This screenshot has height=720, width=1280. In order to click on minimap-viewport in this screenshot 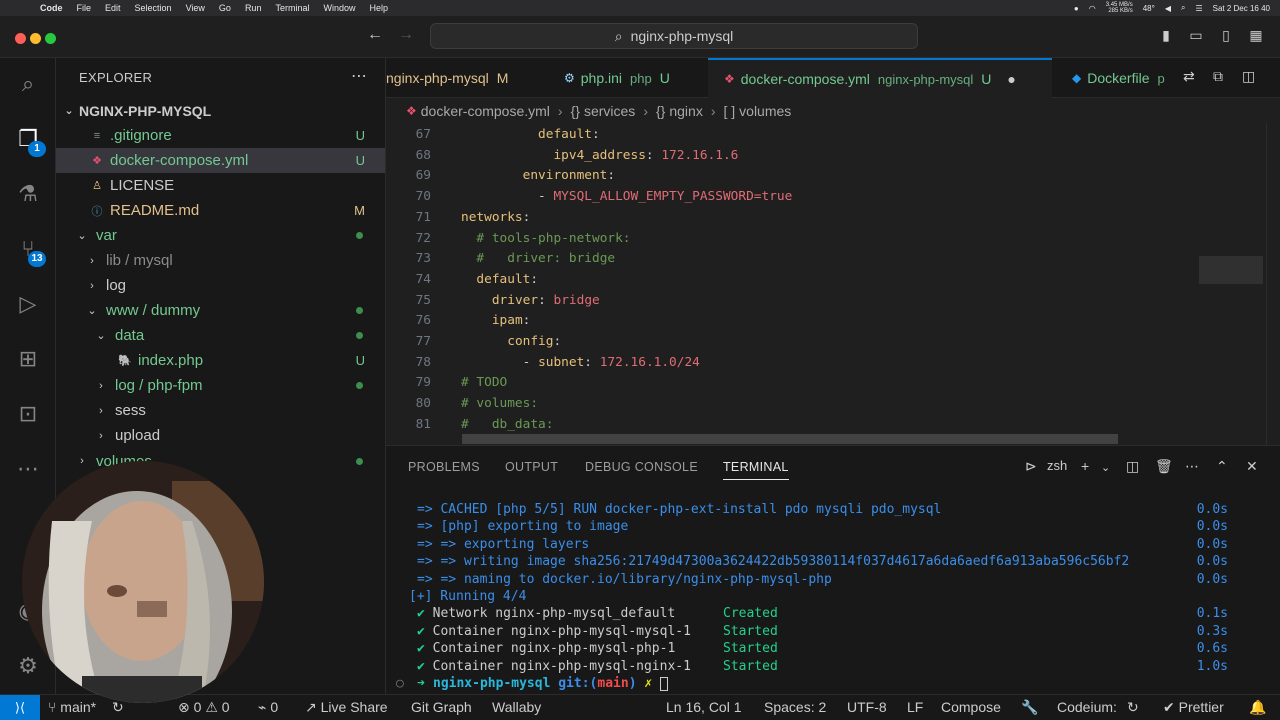, I will do `click(1231, 270)`.